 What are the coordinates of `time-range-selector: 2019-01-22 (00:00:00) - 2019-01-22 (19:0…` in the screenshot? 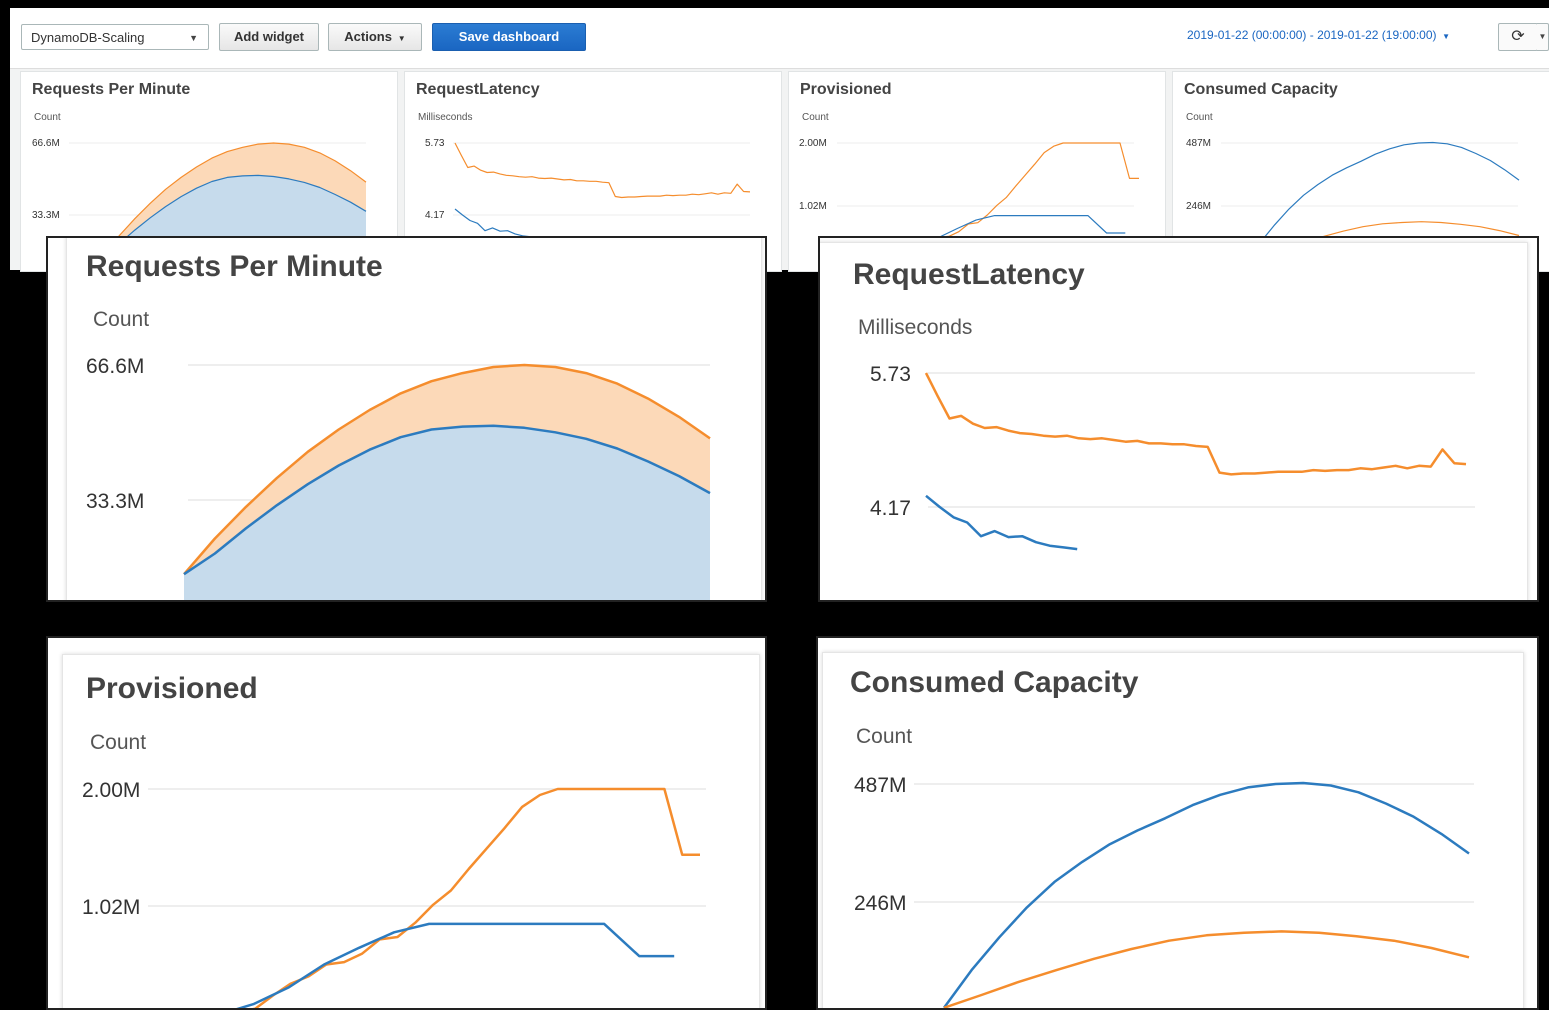 It's located at (1318, 35).